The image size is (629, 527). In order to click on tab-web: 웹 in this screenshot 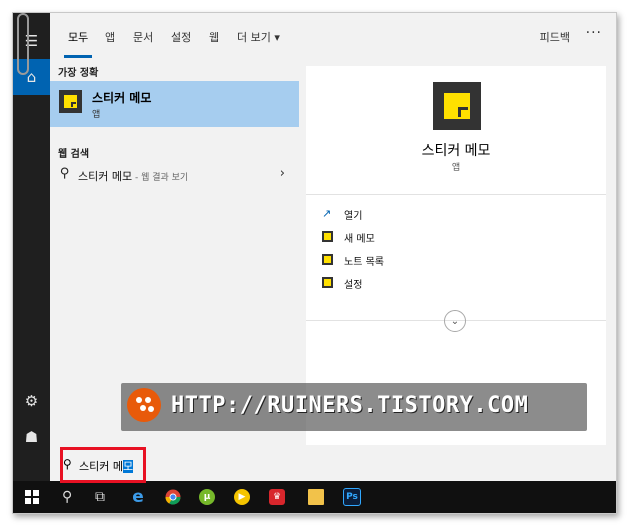, I will do `click(214, 38)`.